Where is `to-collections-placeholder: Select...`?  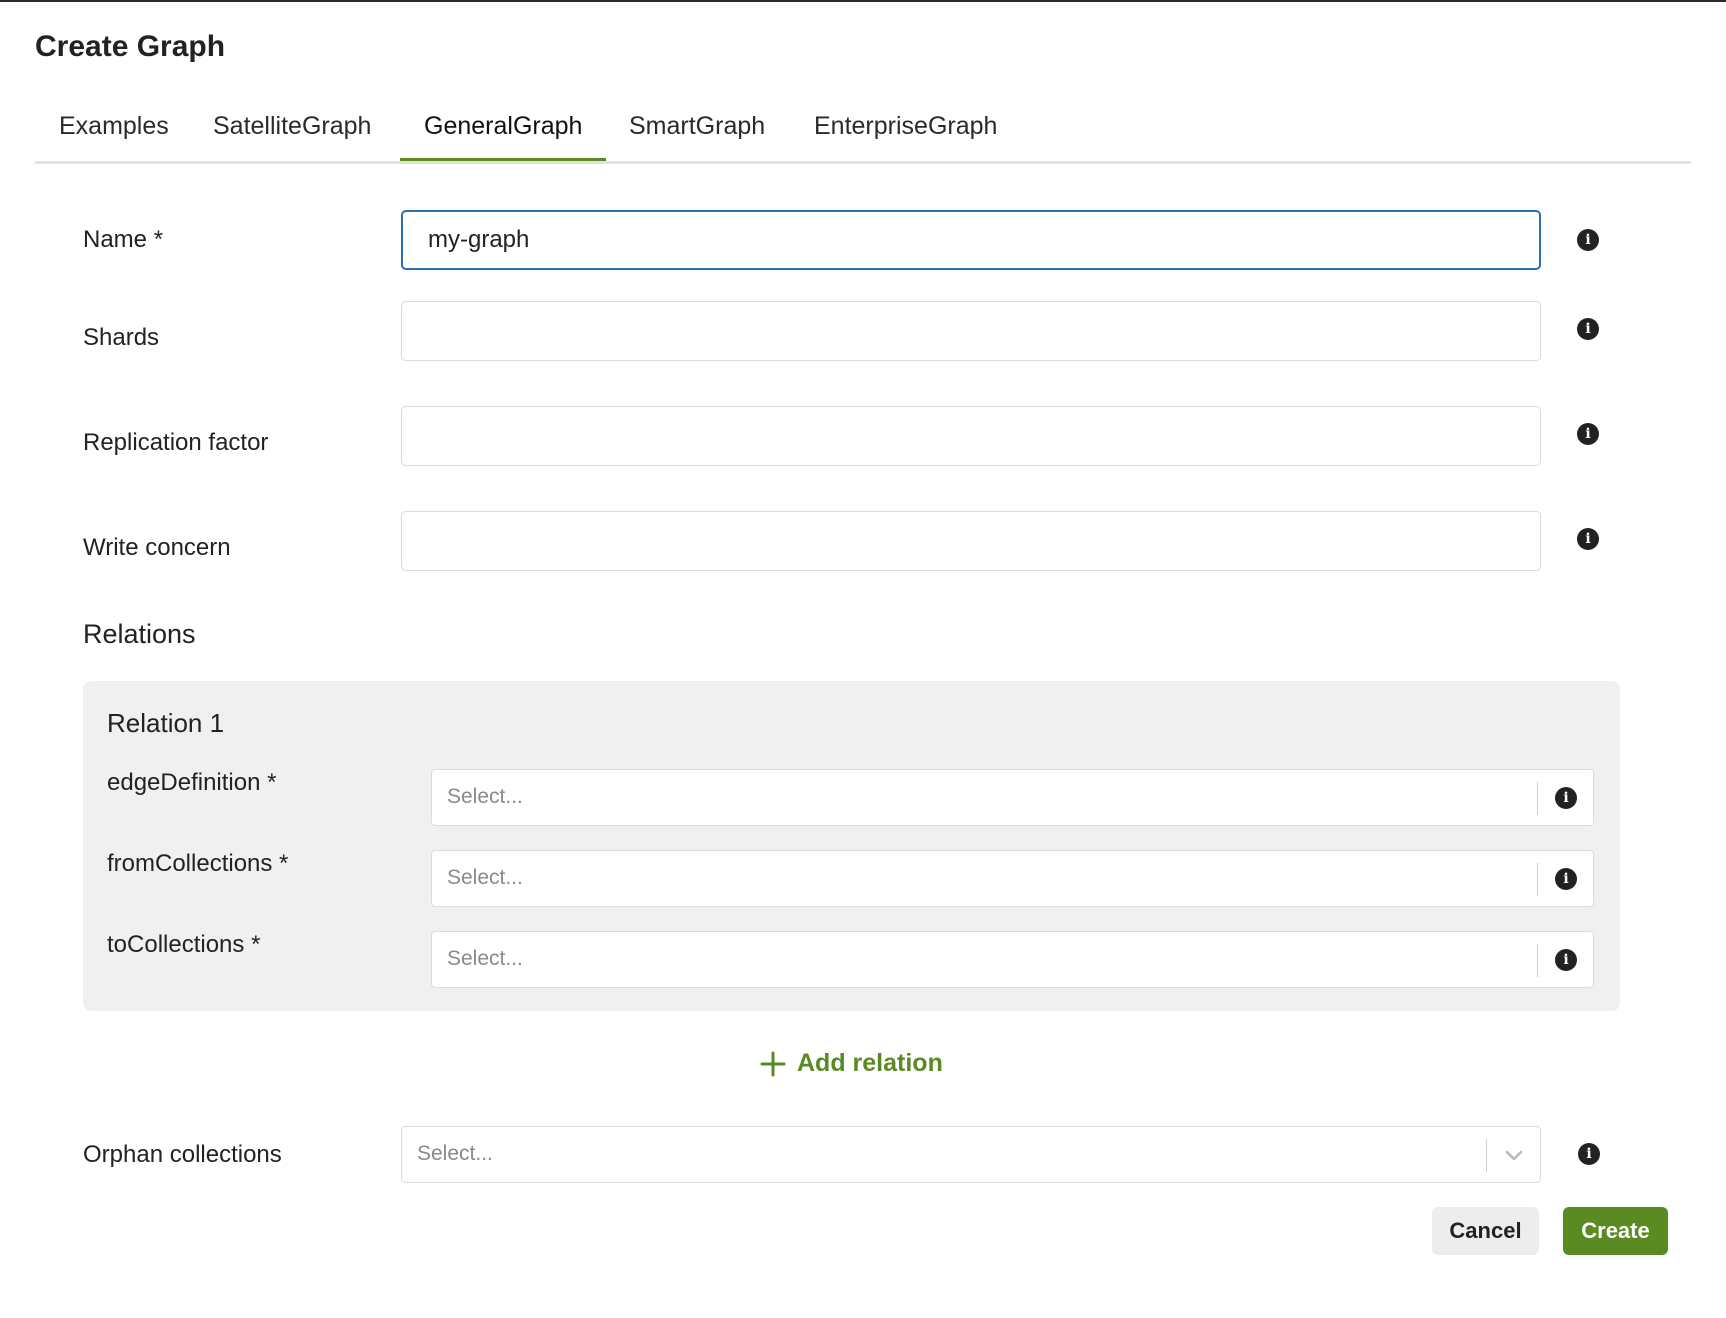
to-collections-placeholder: Select... is located at coordinates (485, 958).